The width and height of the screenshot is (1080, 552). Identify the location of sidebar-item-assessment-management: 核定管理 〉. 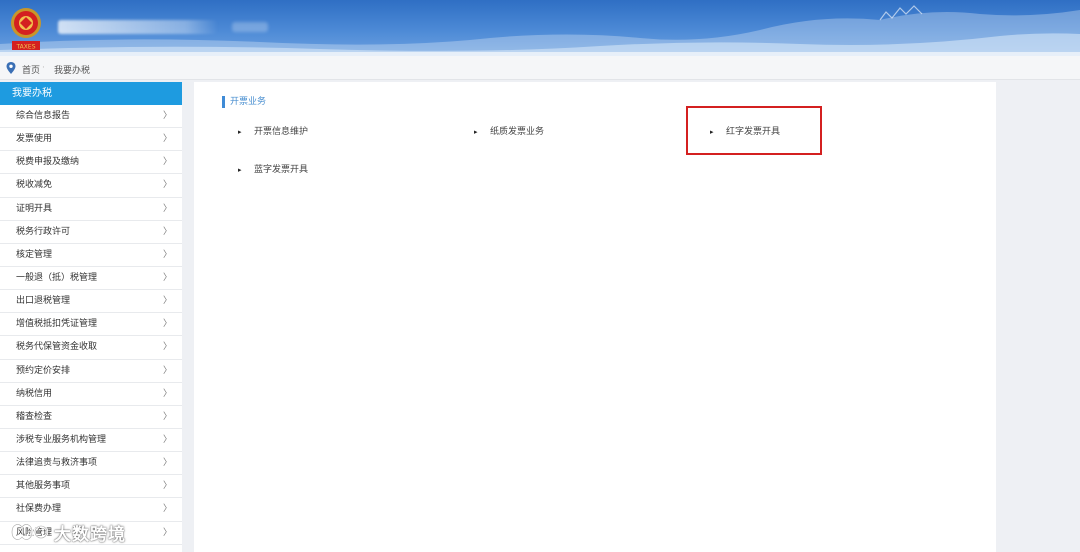
(91, 255).